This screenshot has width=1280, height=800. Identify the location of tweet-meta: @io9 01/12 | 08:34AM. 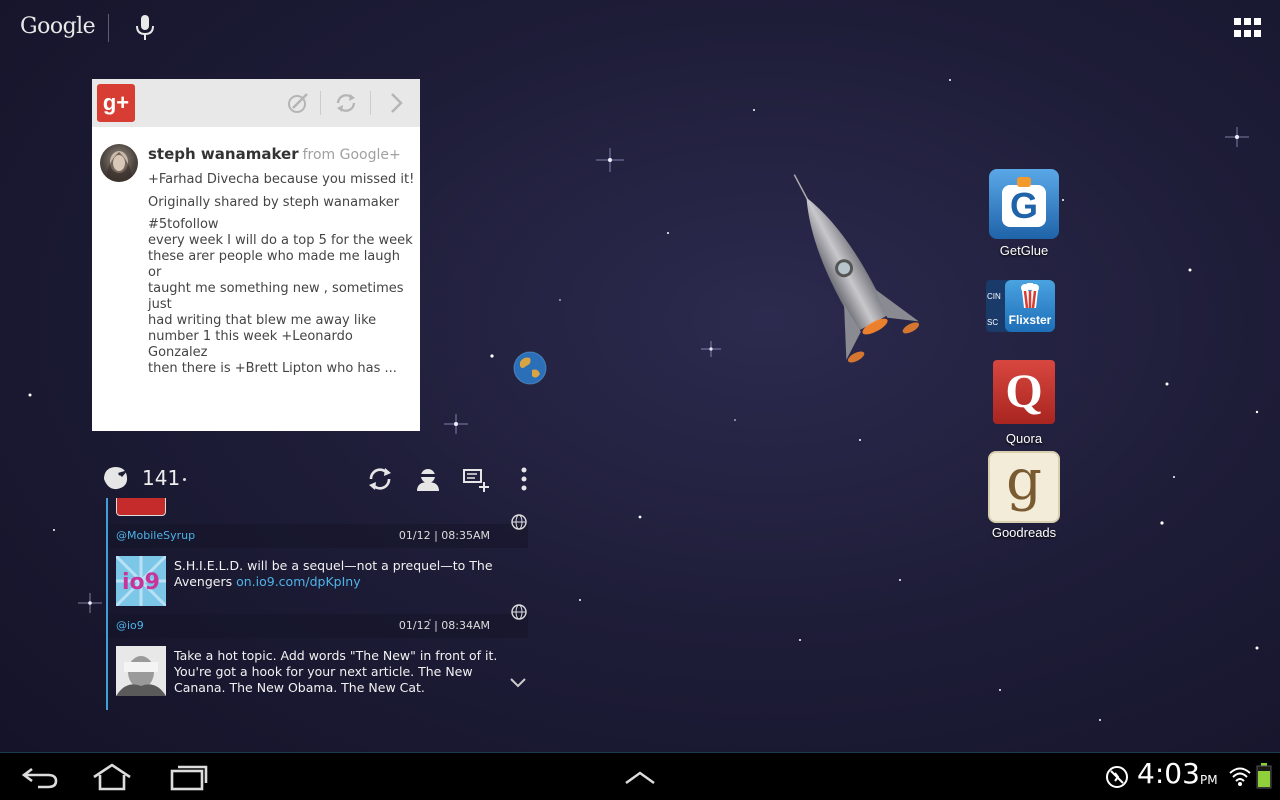
(318, 626).